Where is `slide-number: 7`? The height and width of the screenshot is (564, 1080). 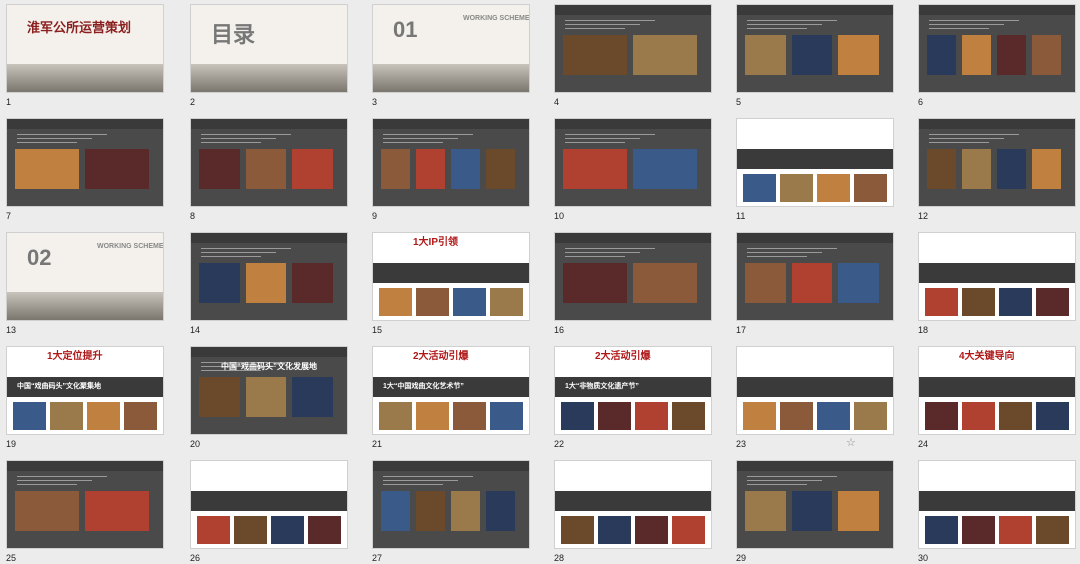
slide-number: 7 is located at coordinates (9, 216).